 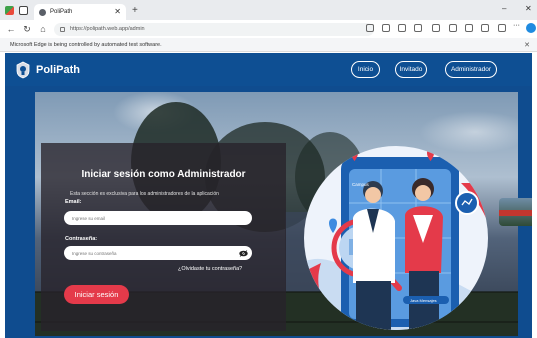 I want to click on workspaces-icon, so click(x=9, y=10).